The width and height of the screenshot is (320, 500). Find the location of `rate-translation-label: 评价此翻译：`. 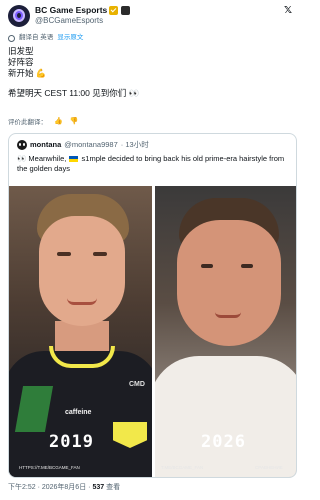

rate-translation-label: 评价此翻译： is located at coordinates (27, 122).